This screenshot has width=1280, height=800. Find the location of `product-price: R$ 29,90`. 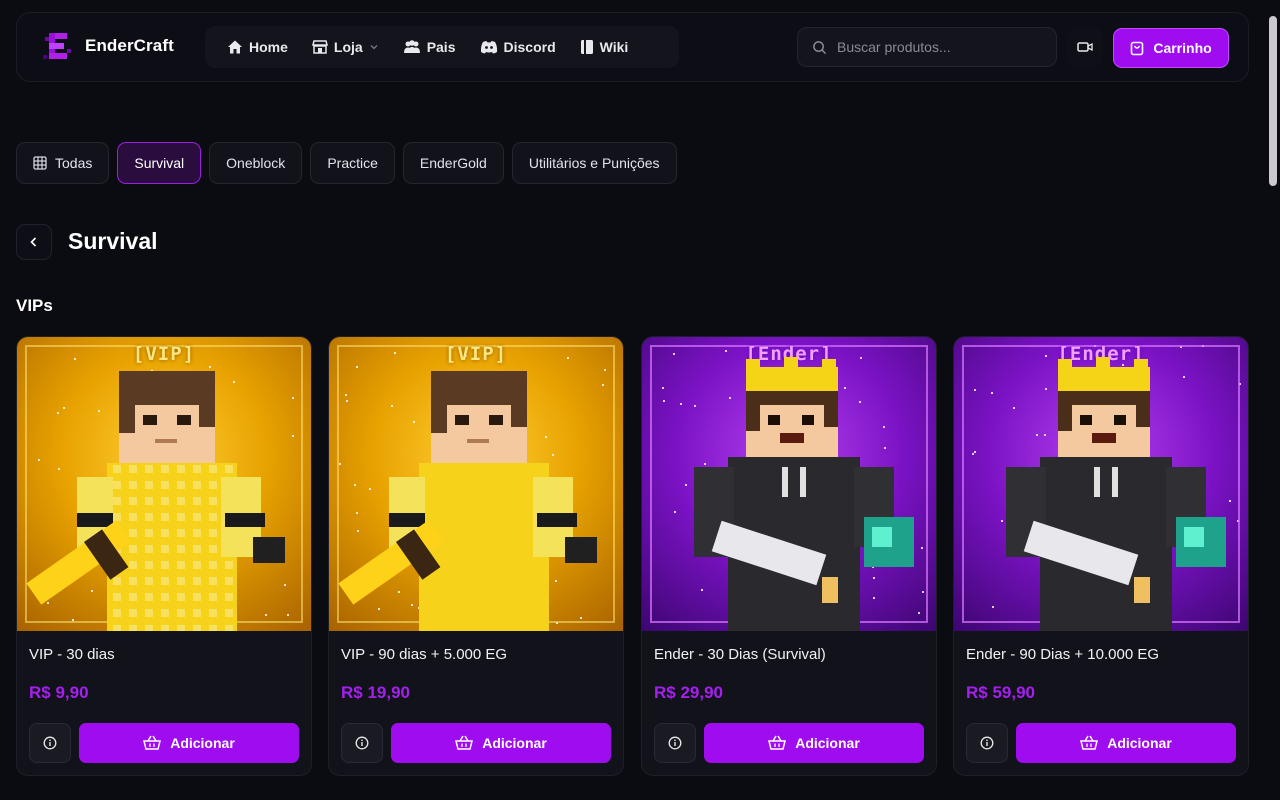

product-price: R$ 29,90 is located at coordinates (688, 692).